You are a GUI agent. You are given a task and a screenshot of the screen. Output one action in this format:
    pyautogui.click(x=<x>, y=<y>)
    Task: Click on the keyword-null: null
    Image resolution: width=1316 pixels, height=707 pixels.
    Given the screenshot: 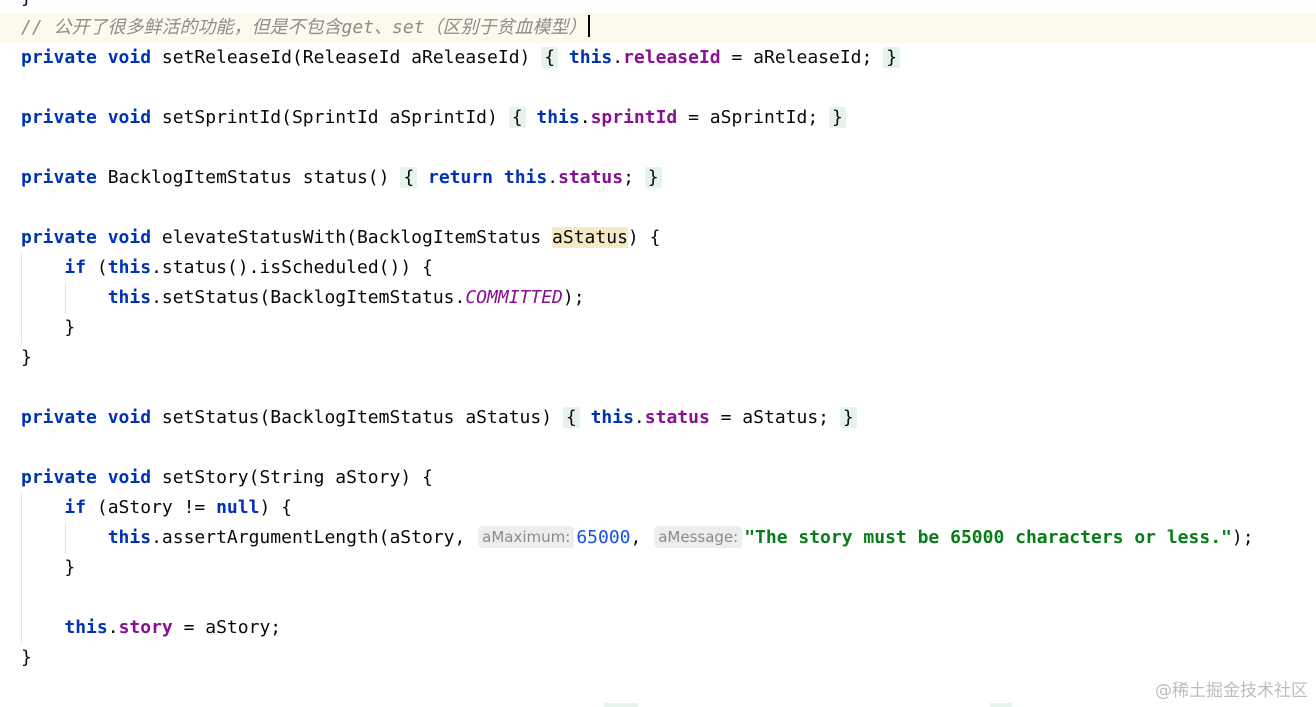 What is the action you would take?
    pyautogui.click(x=238, y=507)
    